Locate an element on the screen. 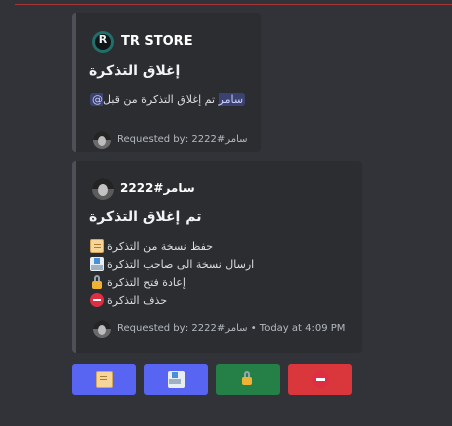 The width and height of the screenshot is (452, 426). embed-author: TR STORE is located at coordinates (157, 41).